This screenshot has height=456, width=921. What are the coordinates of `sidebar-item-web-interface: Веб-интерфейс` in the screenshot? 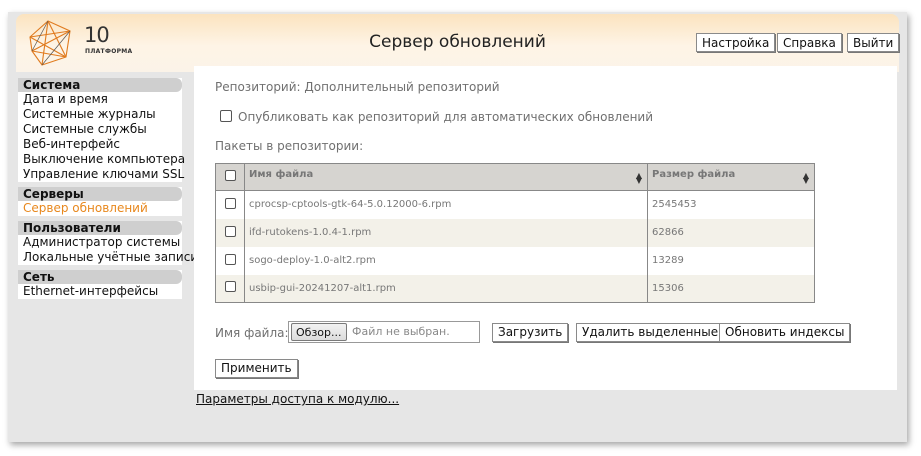 It's located at (100, 144).